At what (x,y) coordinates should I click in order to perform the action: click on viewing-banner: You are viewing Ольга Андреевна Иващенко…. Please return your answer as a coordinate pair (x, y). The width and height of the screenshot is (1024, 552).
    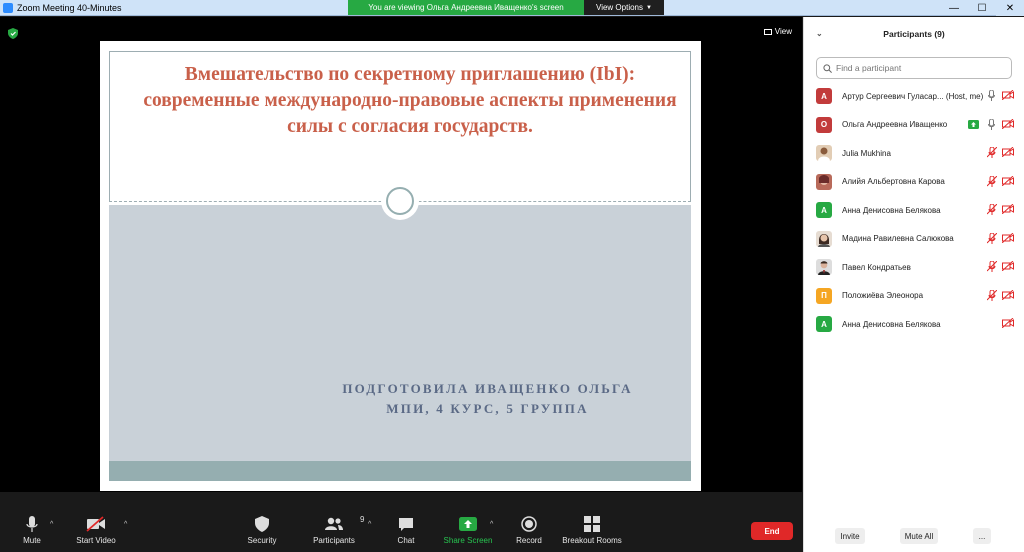
    Looking at the image, I should click on (466, 7).